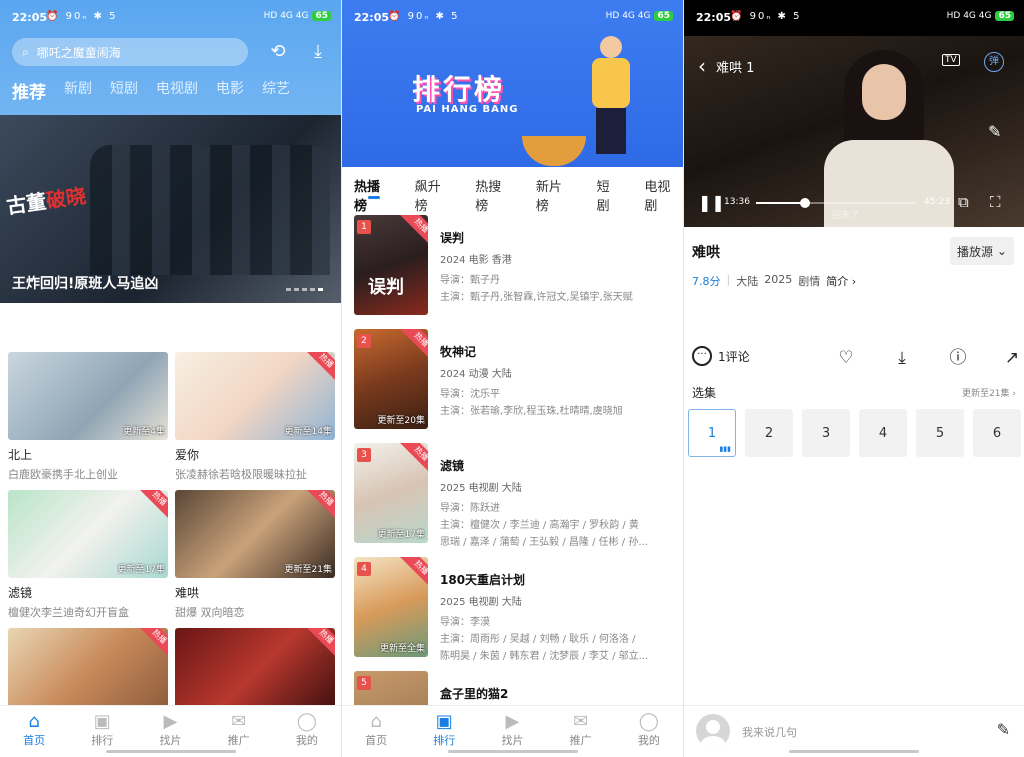 The height and width of the screenshot is (757, 1024). Describe the element at coordinates (512, 721) in the screenshot. I see `discover-icon: ▶` at that location.